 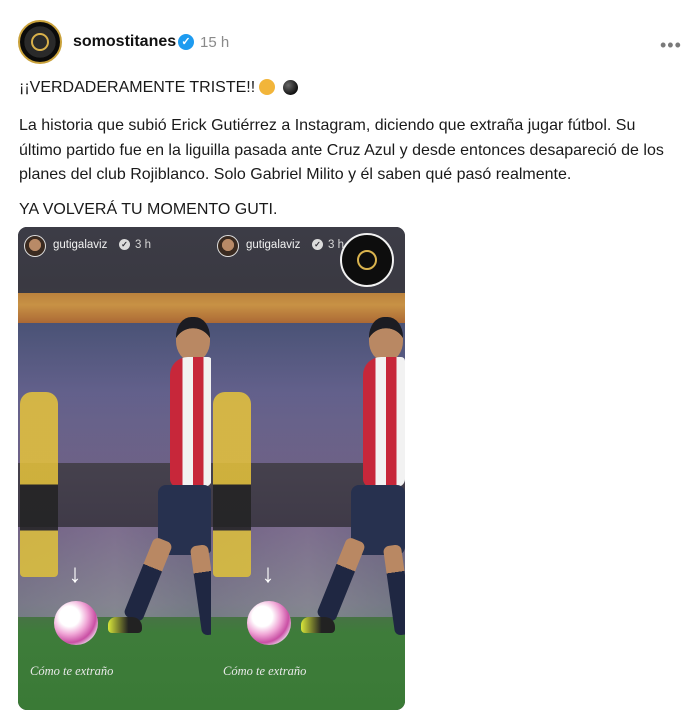 I want to click on post-closing: YA VOLVERÁ TU MOMENTO GUTI., so click(x=148, y=209).